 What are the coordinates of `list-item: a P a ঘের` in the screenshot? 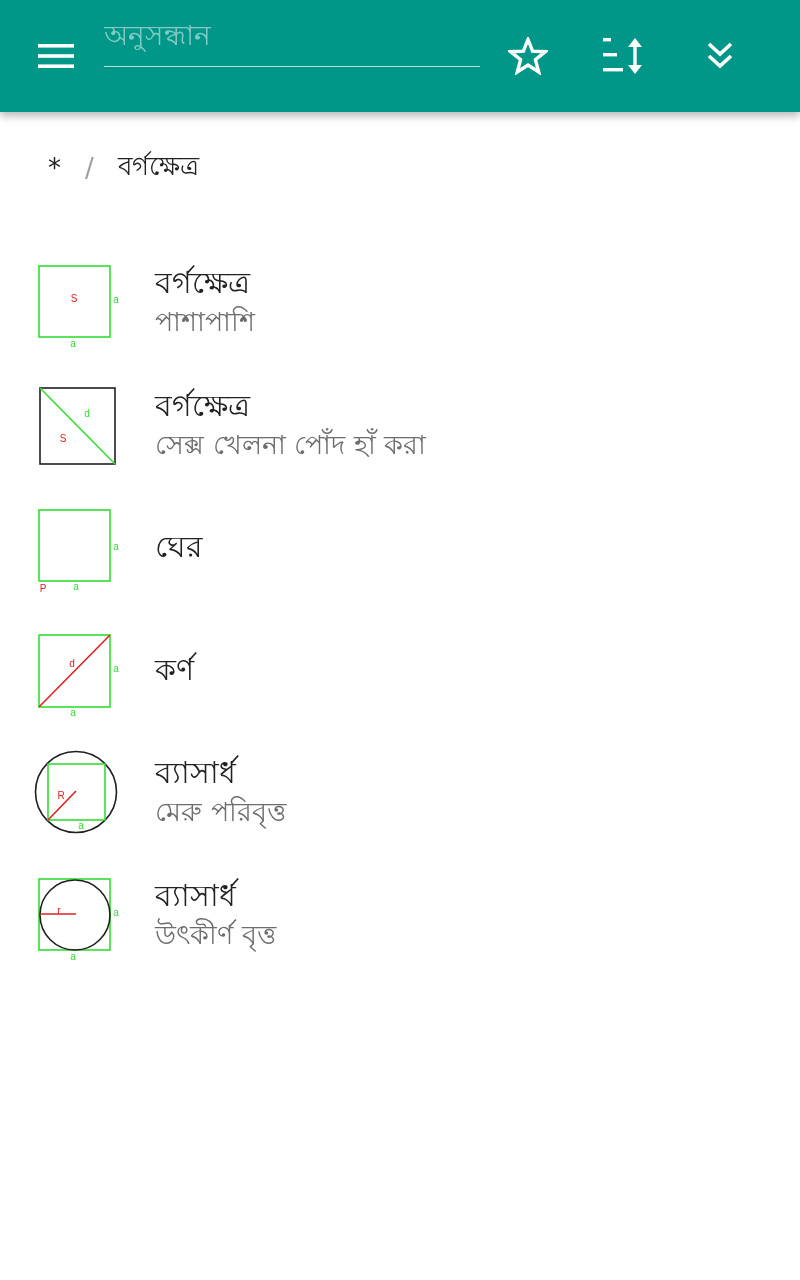 It's located at (400, 547).